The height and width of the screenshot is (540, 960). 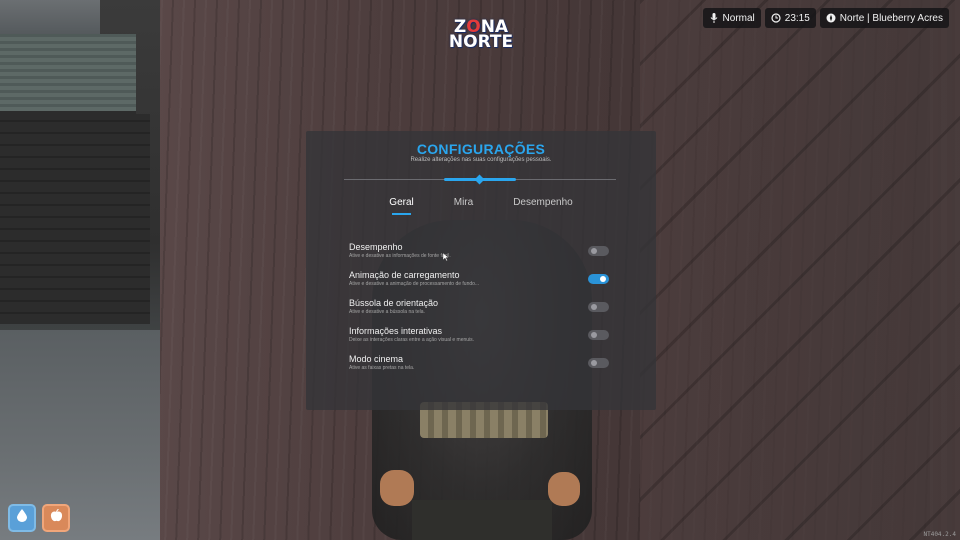 I want to click on build-version: NT404.2.4, so click(x=939, y=534).